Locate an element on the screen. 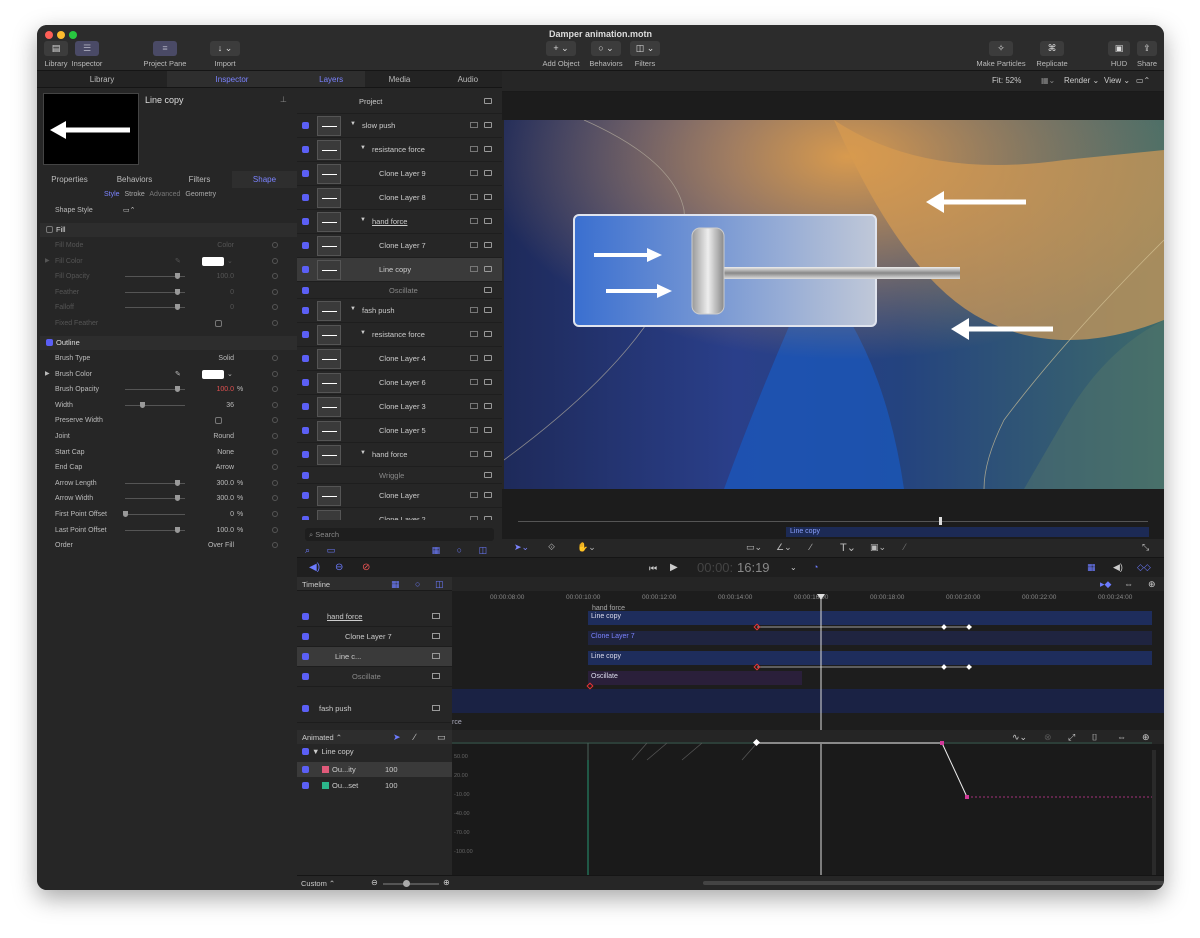  inspector-row: Fill Mode Color is located at coordinates (167, 245).